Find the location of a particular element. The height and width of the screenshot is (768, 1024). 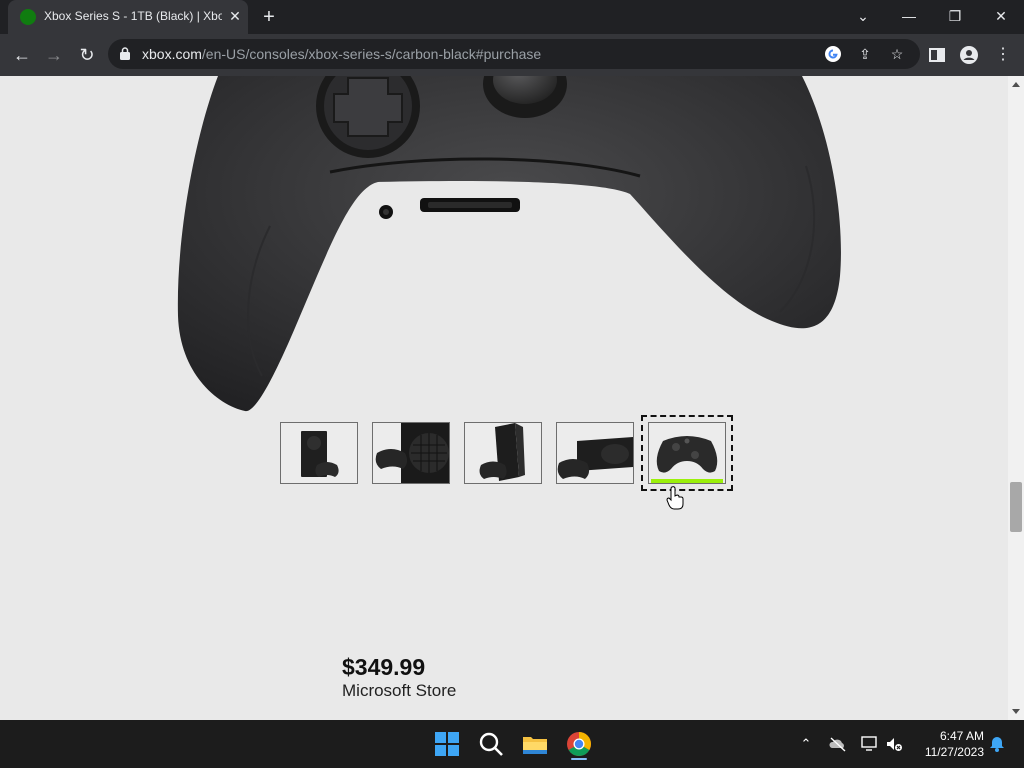

volume-muted-icon is located at coordinates (894, 744).